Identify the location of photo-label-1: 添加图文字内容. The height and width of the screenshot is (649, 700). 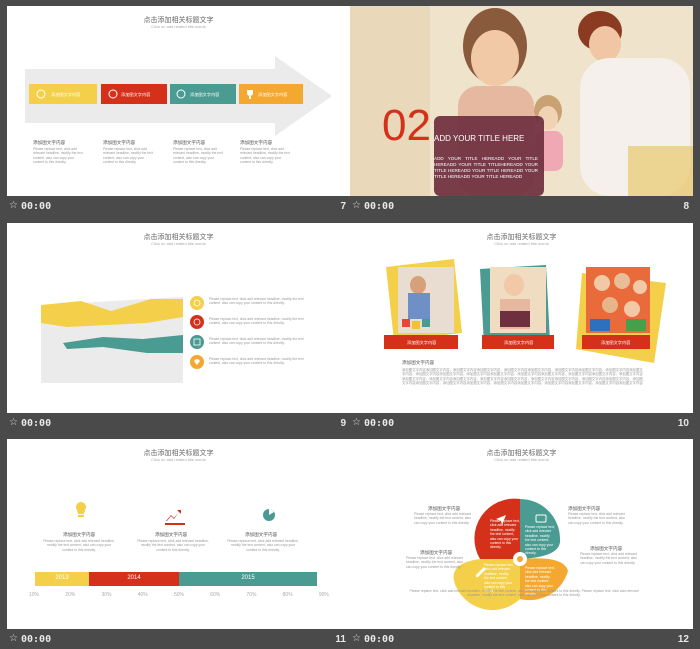
(422, 342).